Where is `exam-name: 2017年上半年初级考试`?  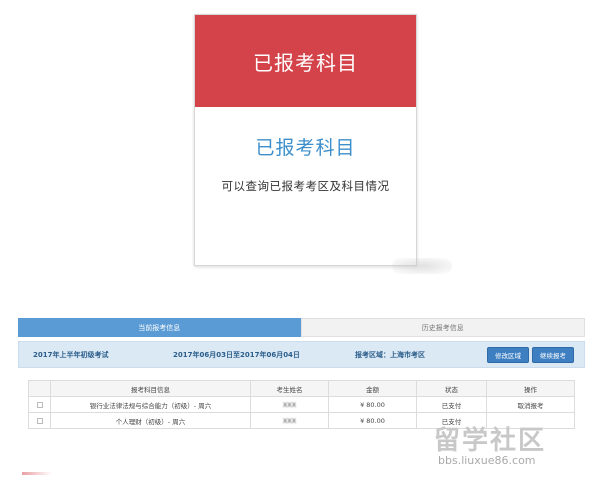
exam-name: 2017年上半年初级考试 is located at coordinates (71, 354).